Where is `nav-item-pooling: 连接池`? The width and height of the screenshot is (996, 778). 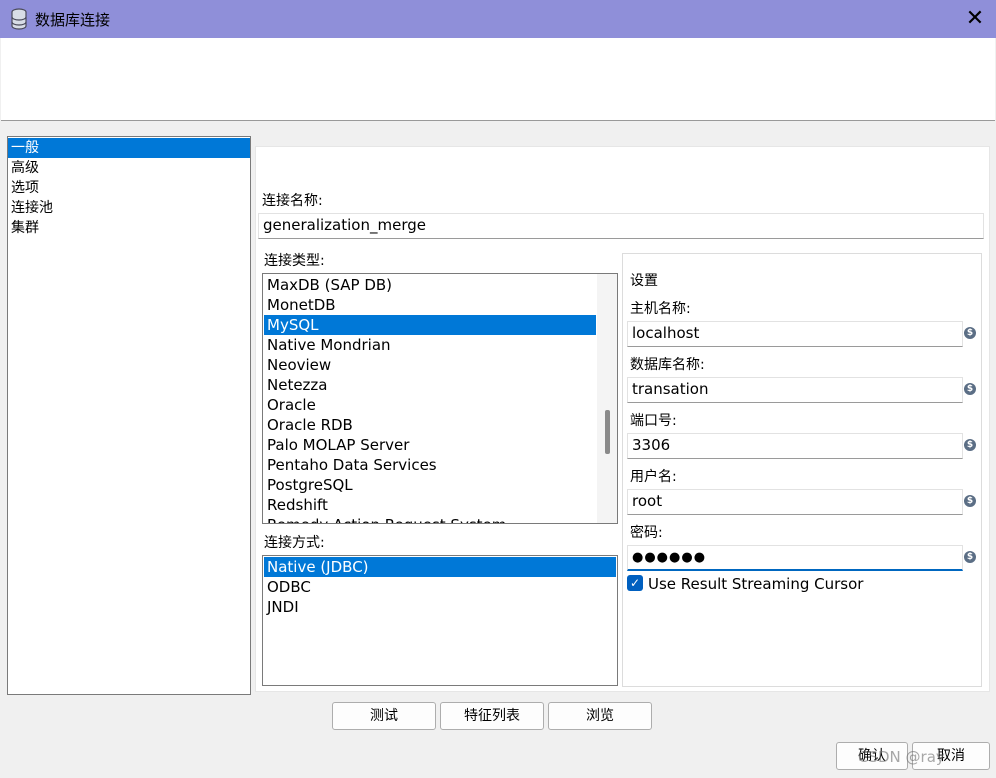 nav-item-pooling: 连接池 is located at coordinates (129, 208).